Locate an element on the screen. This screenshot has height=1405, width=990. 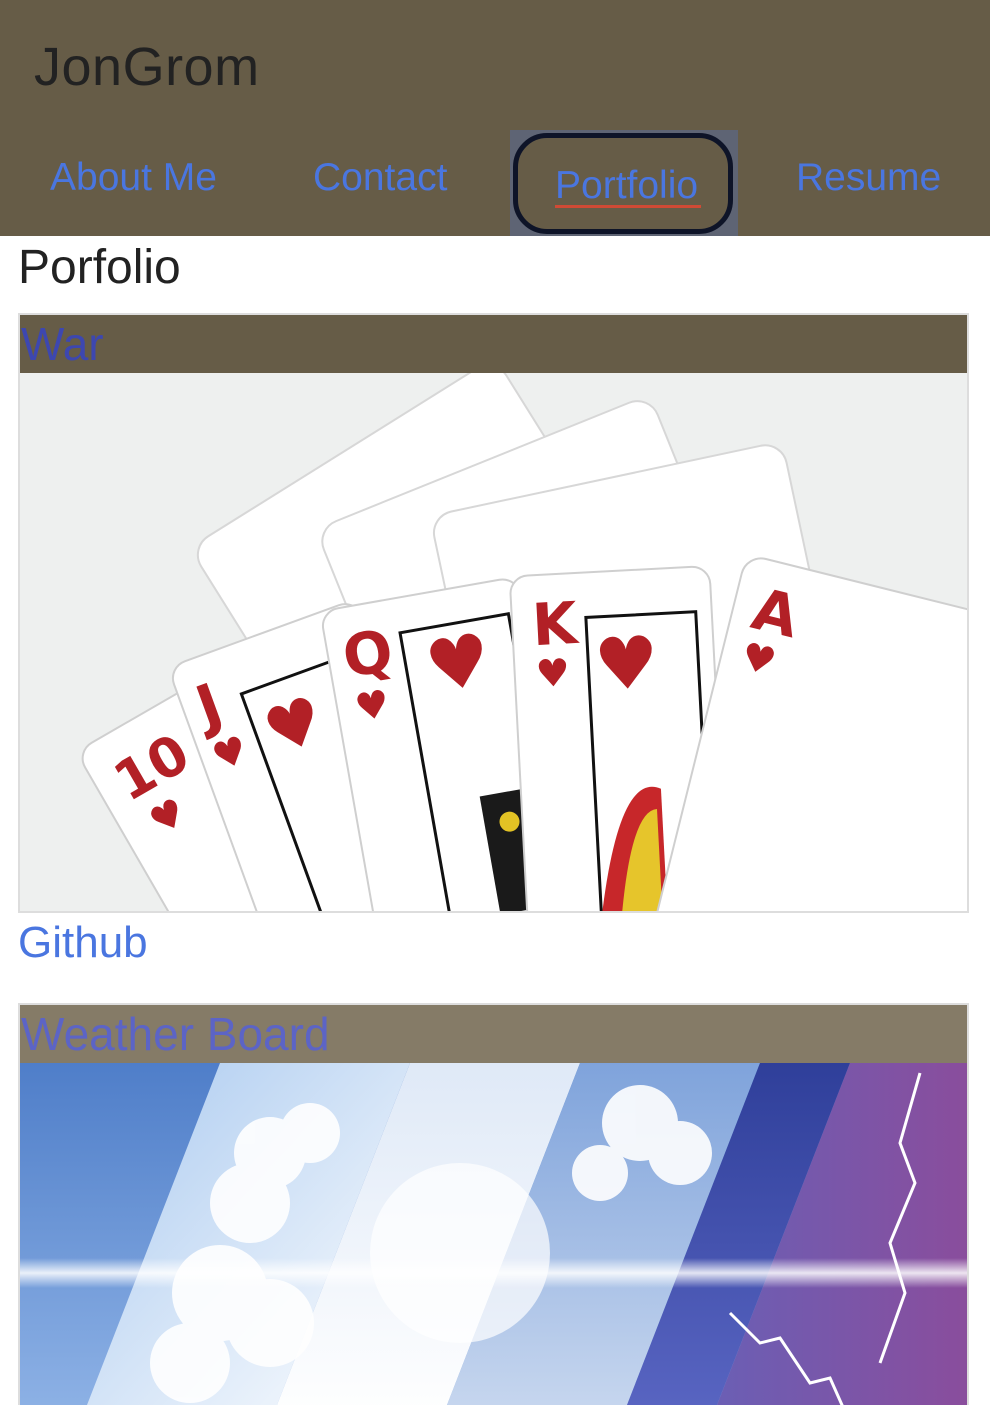
page-title: Porfolio is located at coordinates (99, 267).